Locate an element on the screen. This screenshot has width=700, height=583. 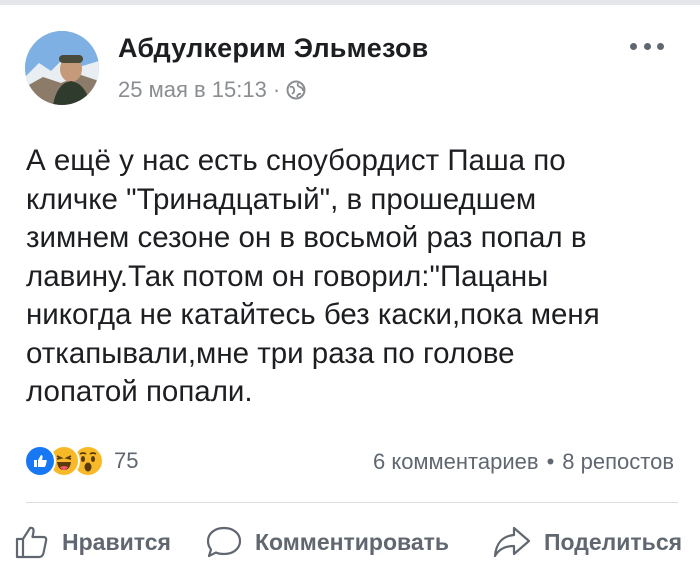
comment-label: Комментировать is located at coordinates (352, 541).